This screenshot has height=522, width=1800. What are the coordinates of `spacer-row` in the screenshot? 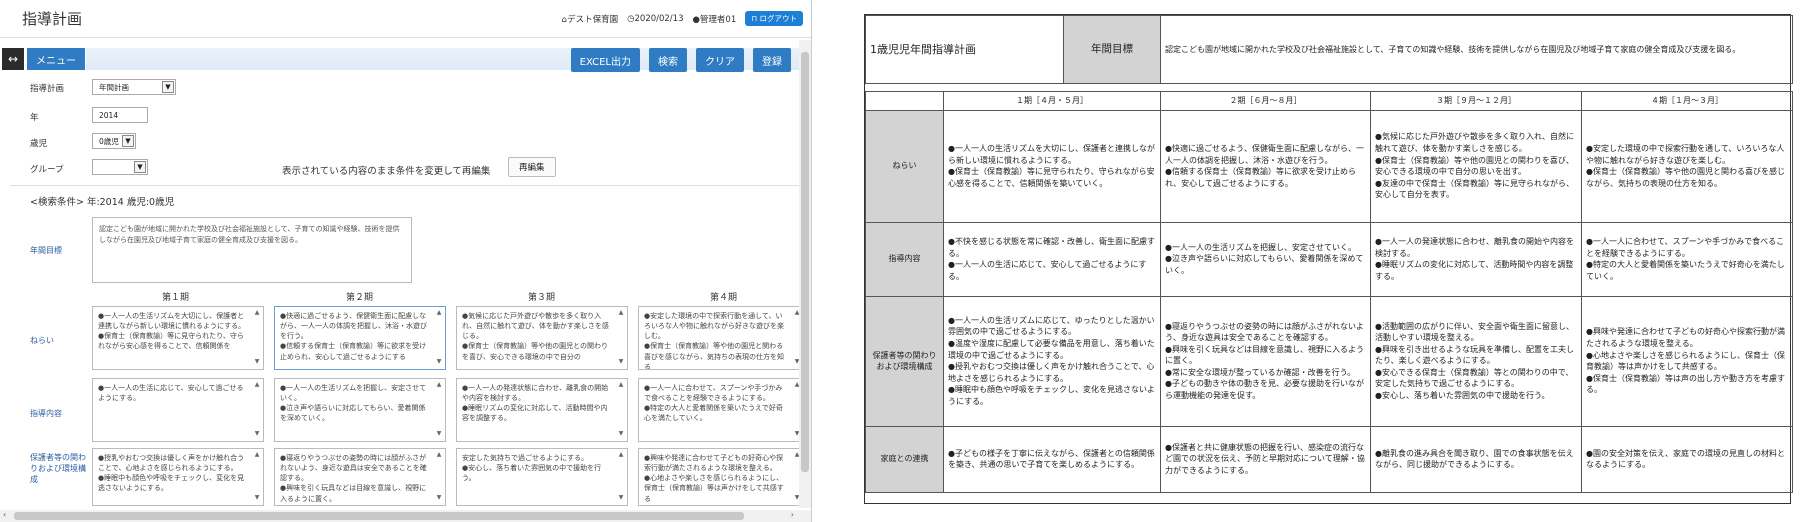 It's located at (1329, 87).